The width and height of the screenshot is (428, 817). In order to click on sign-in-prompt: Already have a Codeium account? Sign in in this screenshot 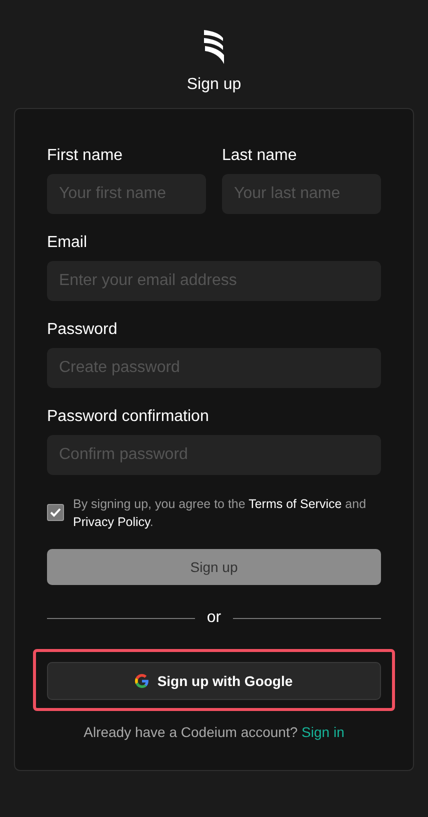, I will do `click(214, 732)`.